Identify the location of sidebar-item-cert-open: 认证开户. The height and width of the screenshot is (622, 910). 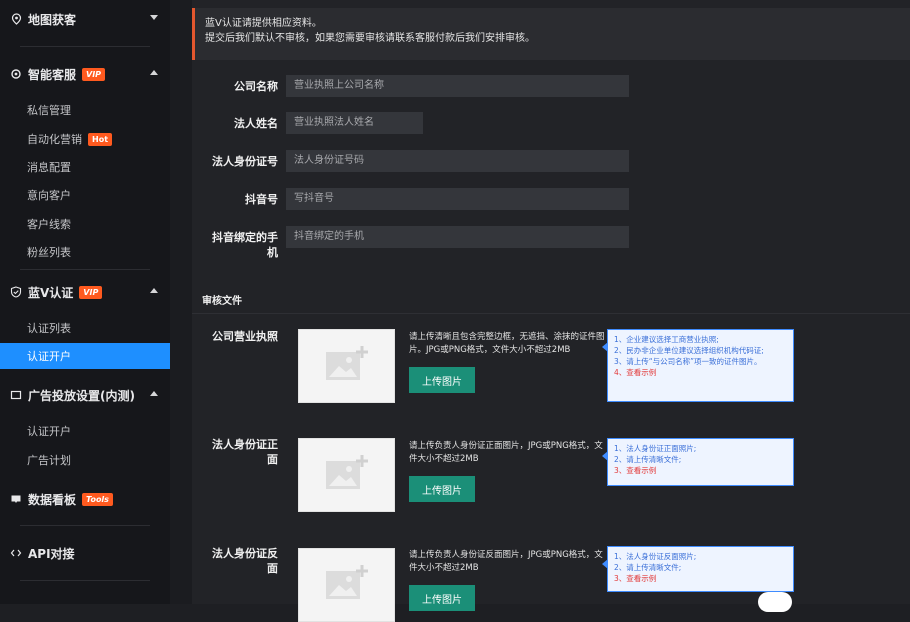
(85, 356).